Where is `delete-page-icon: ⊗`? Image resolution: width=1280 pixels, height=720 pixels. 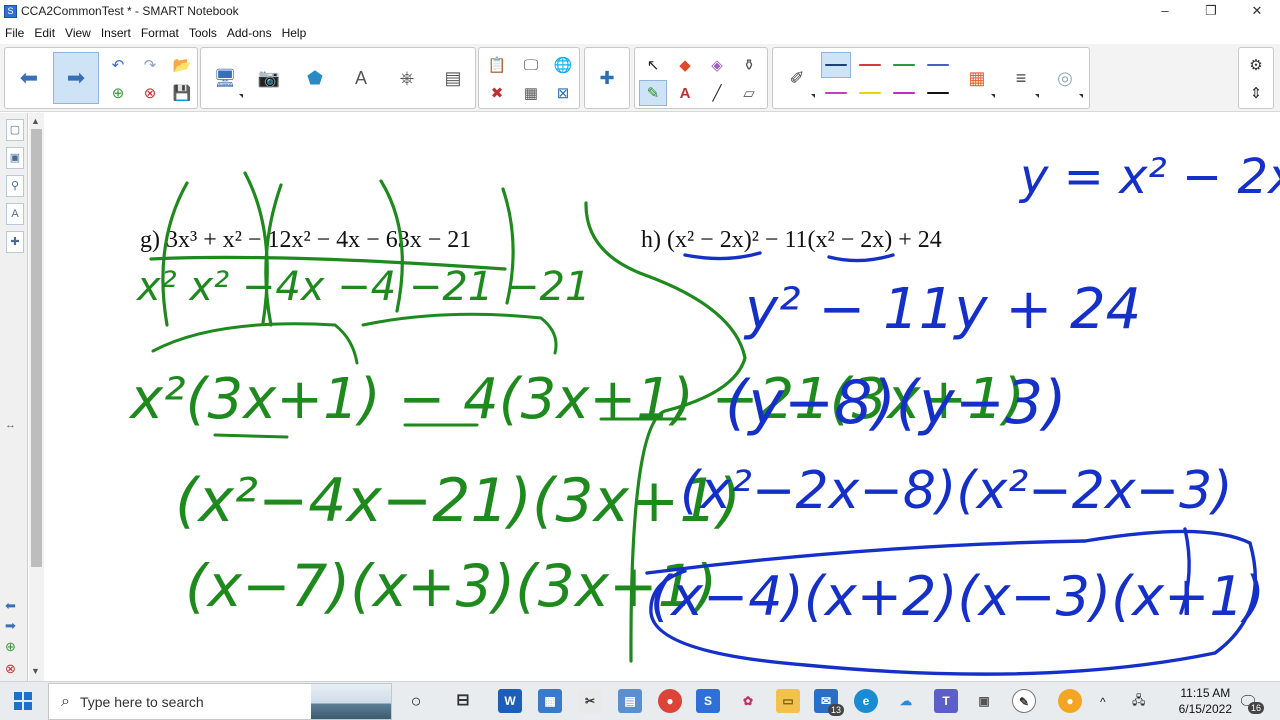
delete-page-icon: ⊗ is located at coordinates (150, 93).